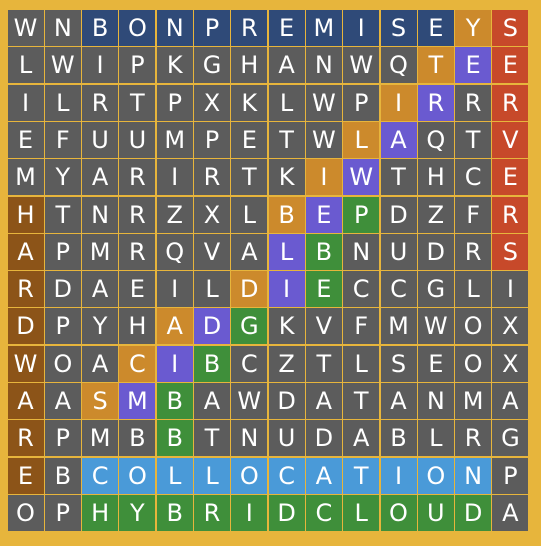  What do you see at coordinates (398, 28) in the screenshot?
I see `grid-cell-r0-c10: S` at bounding box center [398, 28].